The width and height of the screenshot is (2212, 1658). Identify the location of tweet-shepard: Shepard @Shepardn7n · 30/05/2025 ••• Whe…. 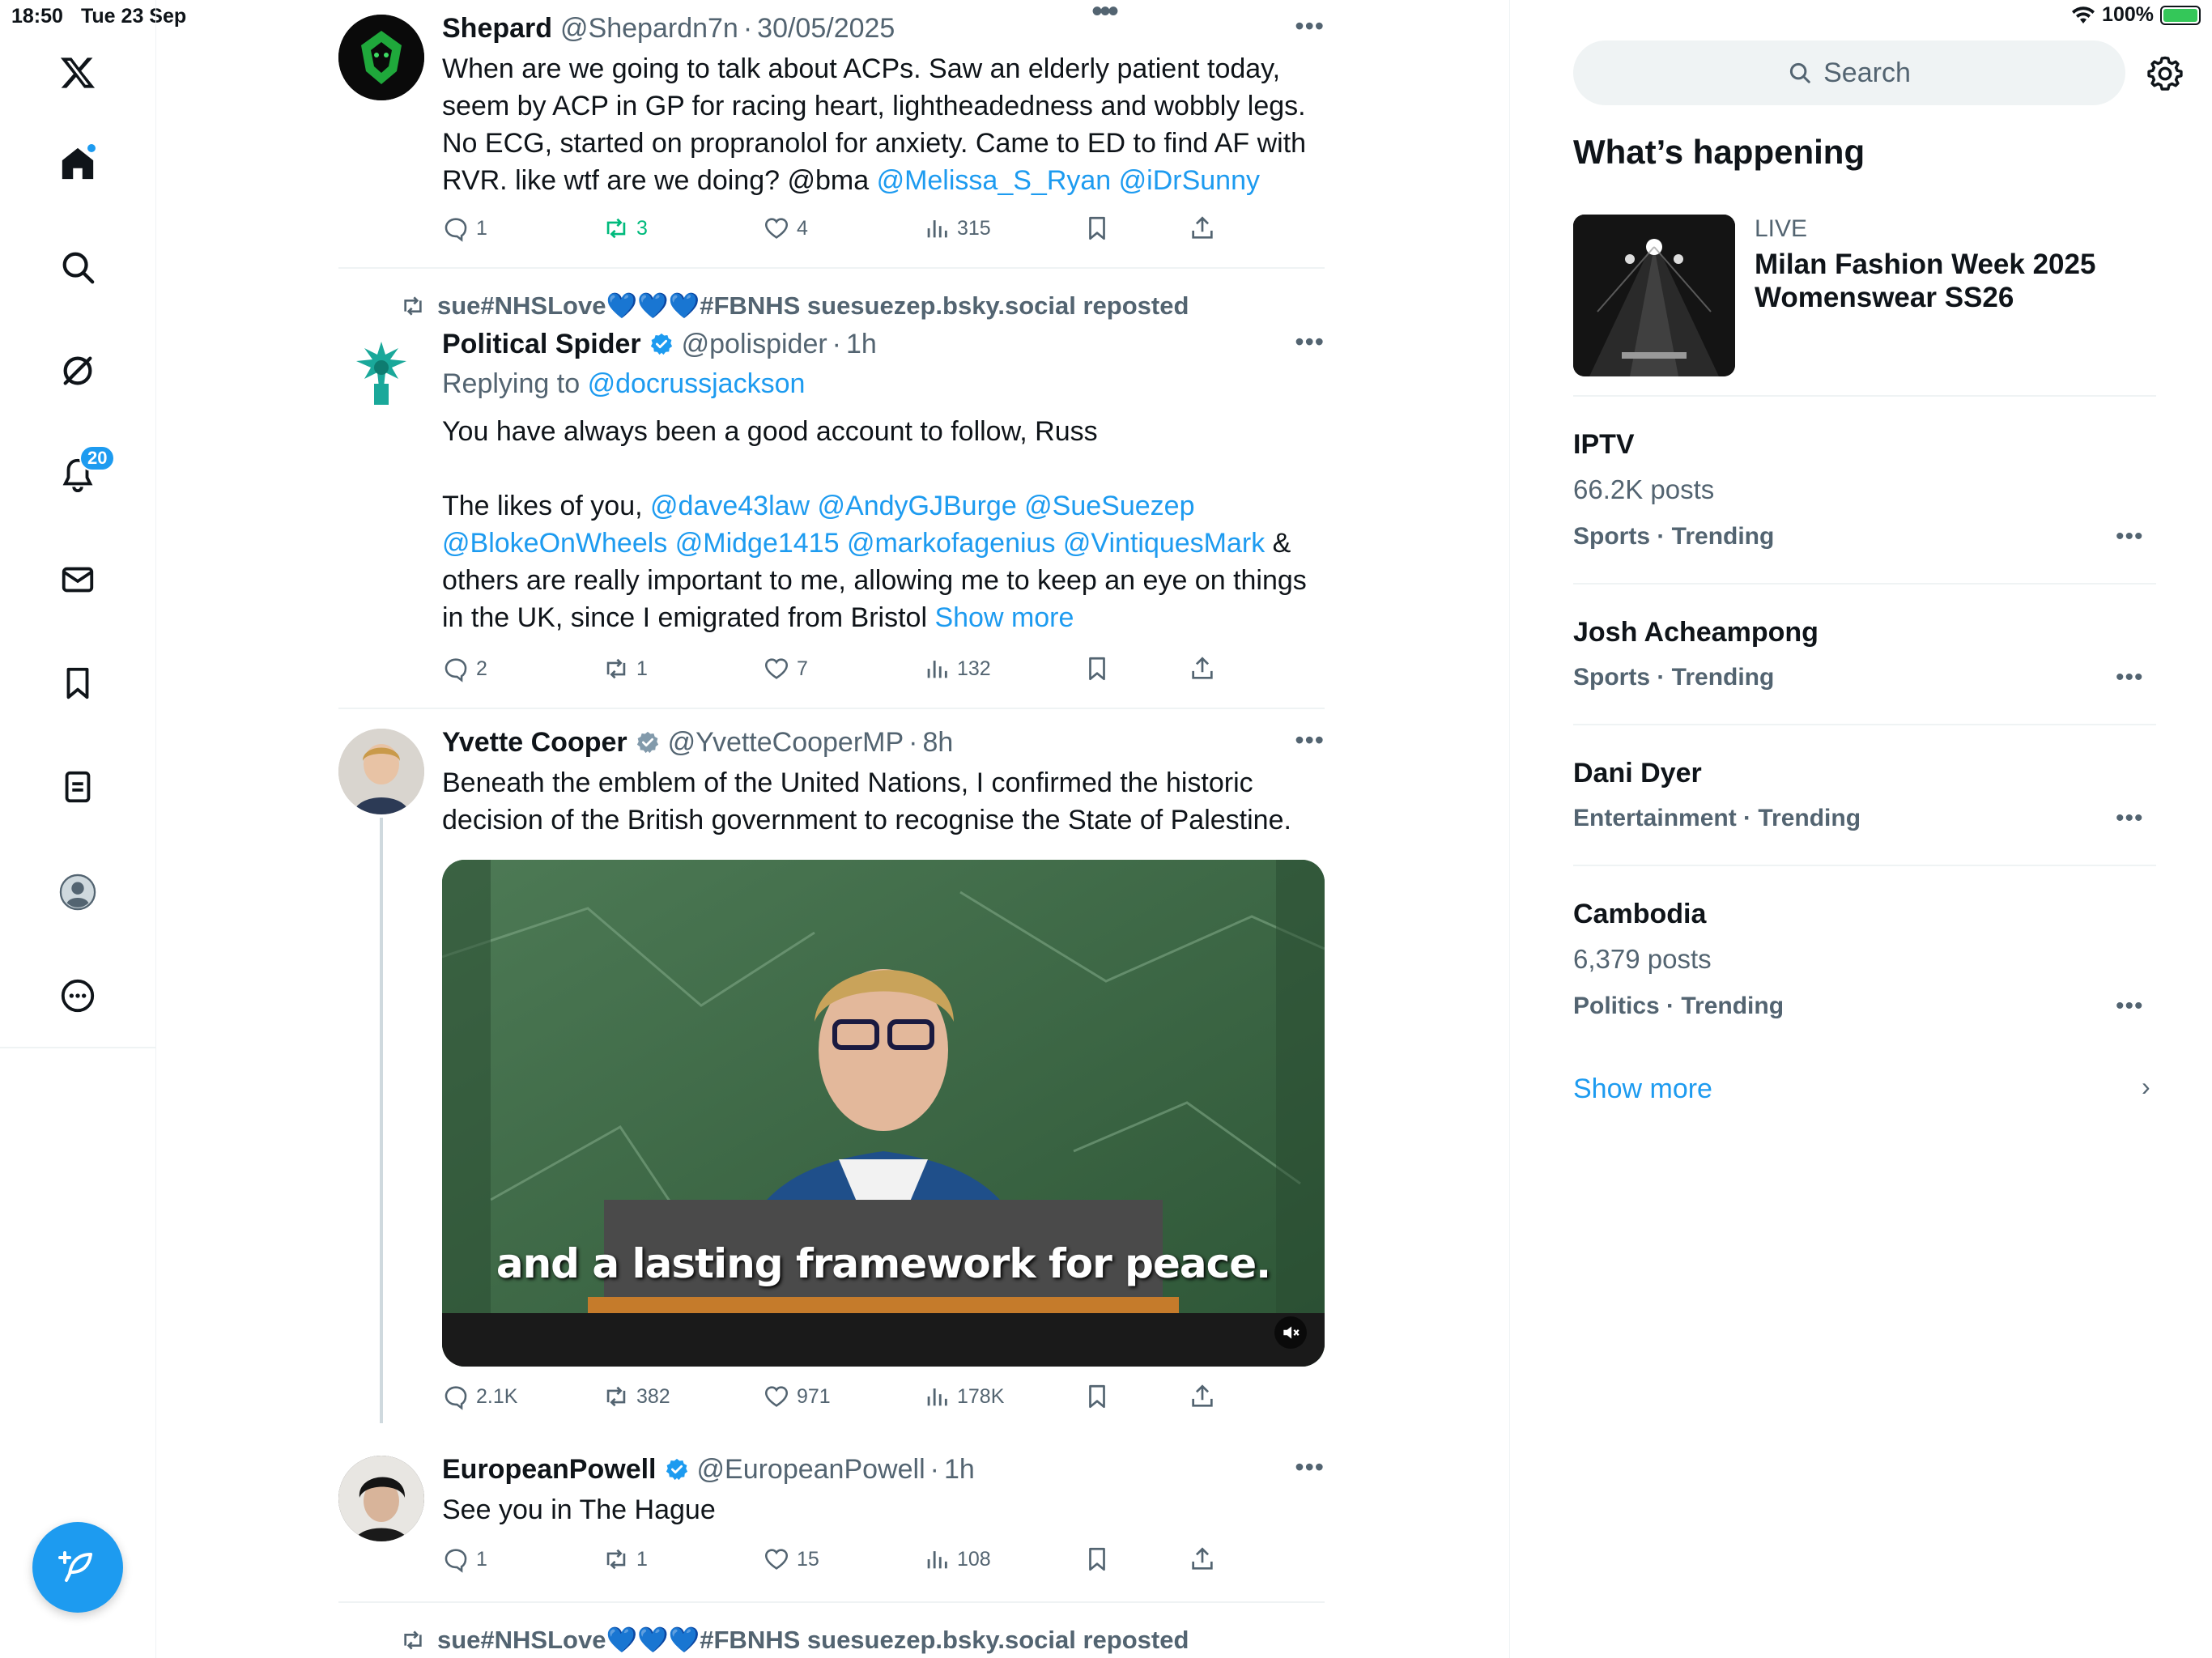
(832, 139).